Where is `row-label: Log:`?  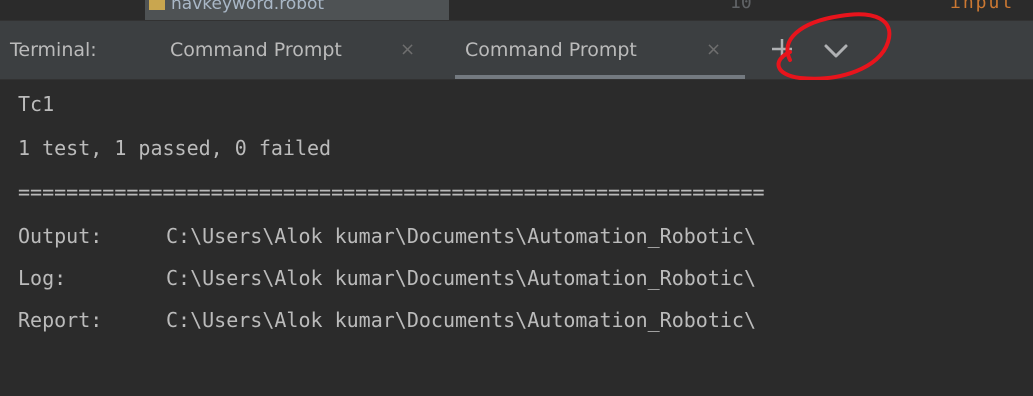
row-label: Log: is located at coordinates (42, 278).